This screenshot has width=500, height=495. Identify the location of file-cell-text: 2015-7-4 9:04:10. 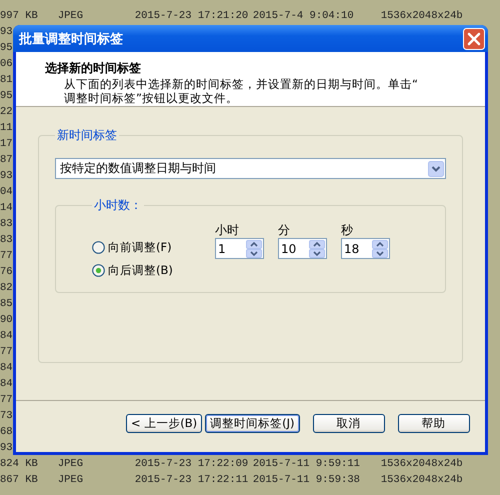
(303, 16).